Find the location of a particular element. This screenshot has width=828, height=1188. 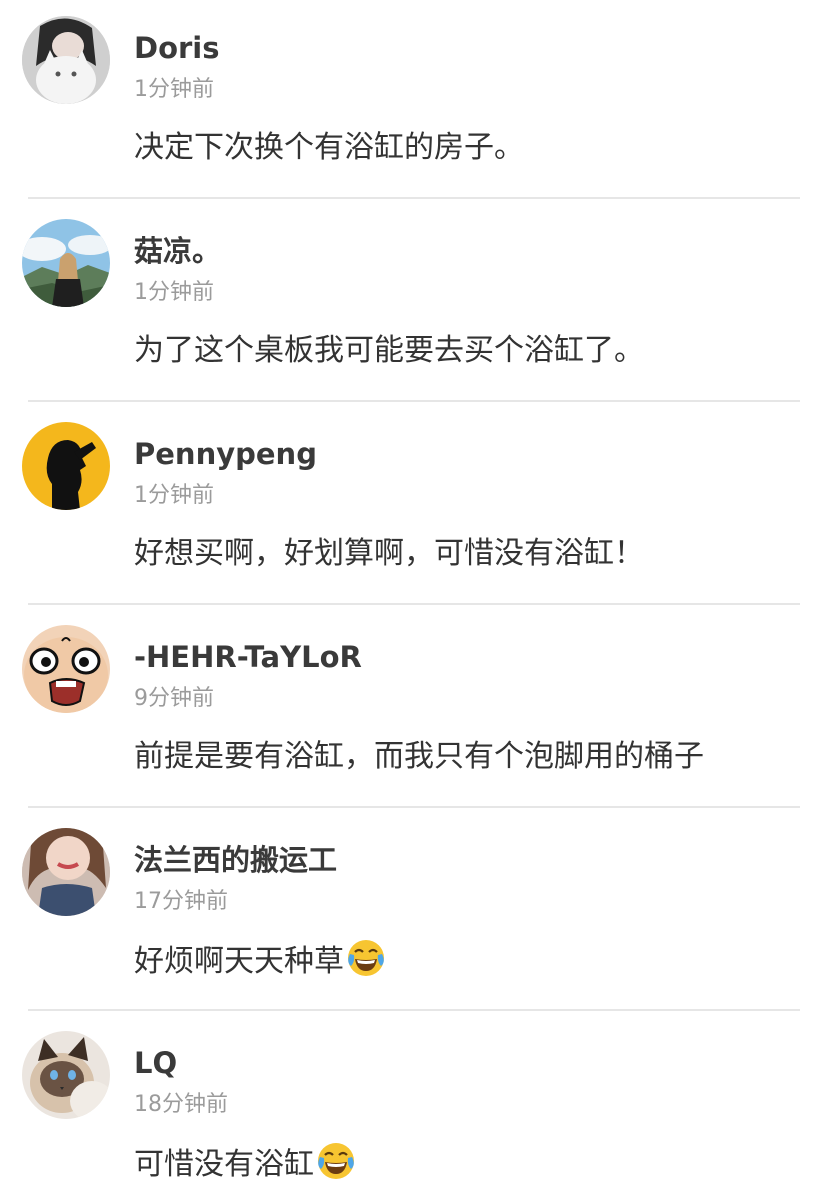

comment-item: LQ 18分钟前 可惜没有浴缸 is located at coordinates (414, 1101).